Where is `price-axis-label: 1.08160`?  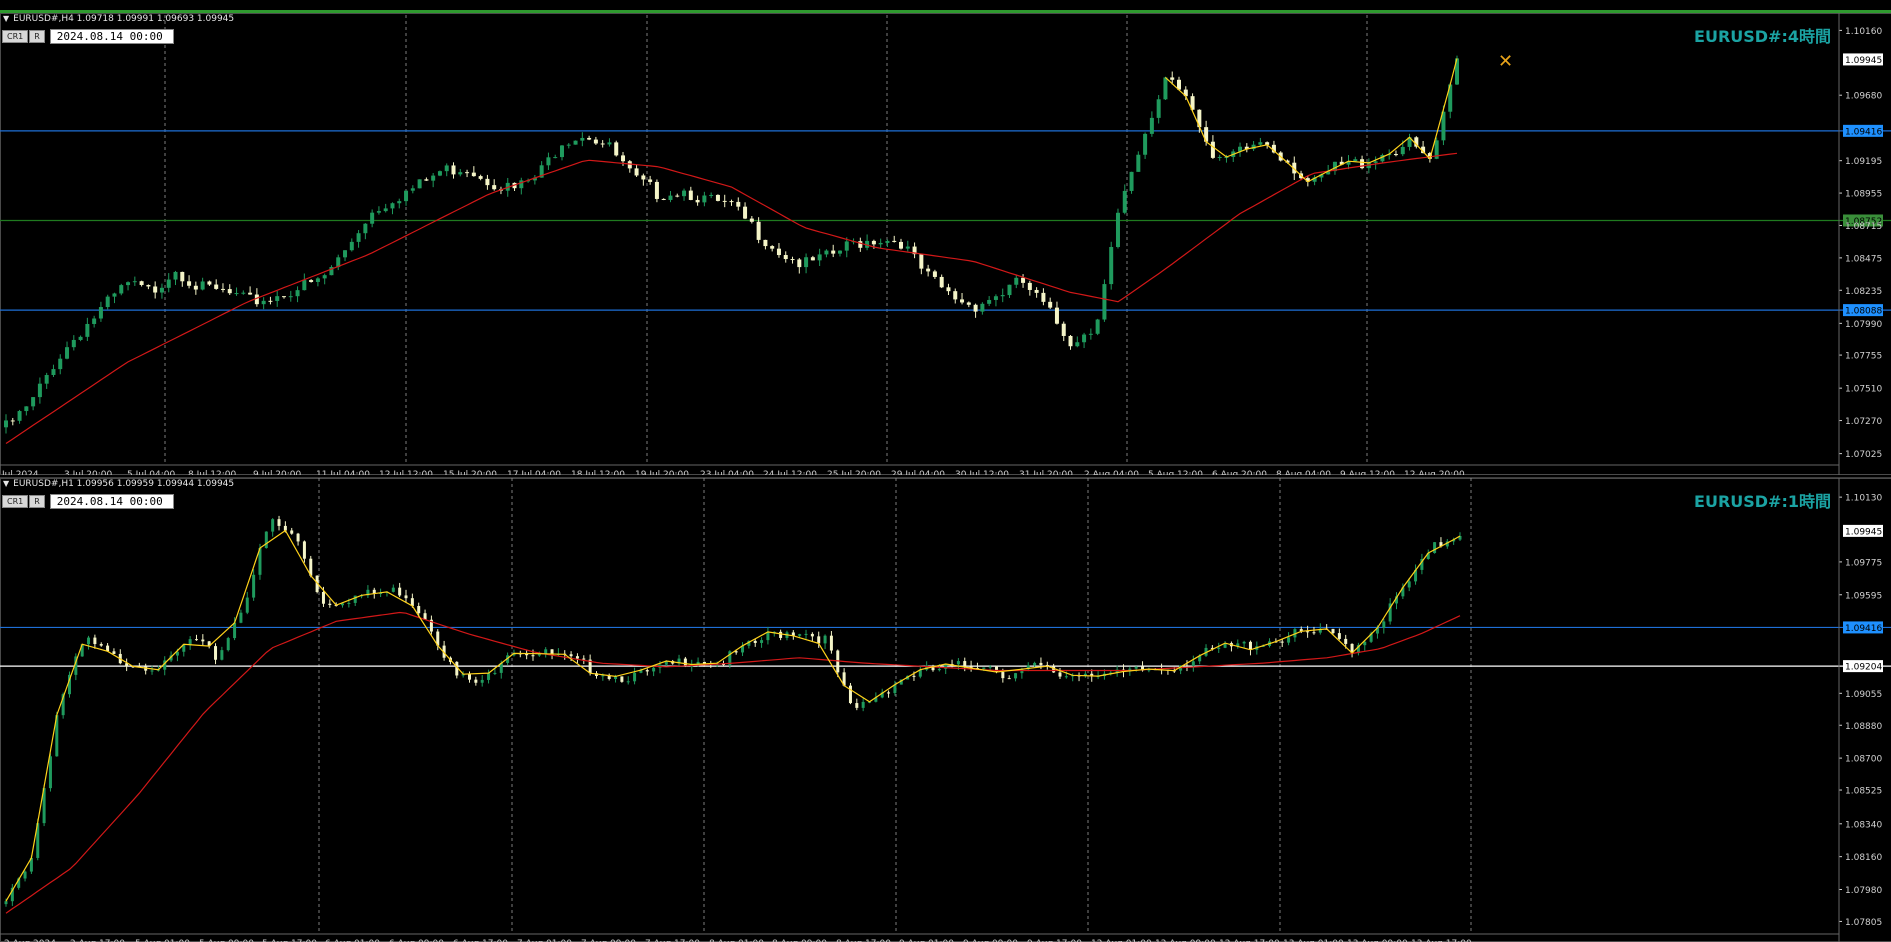 price-axis-label: 1.08160 is located at coordinates (1863, 858).